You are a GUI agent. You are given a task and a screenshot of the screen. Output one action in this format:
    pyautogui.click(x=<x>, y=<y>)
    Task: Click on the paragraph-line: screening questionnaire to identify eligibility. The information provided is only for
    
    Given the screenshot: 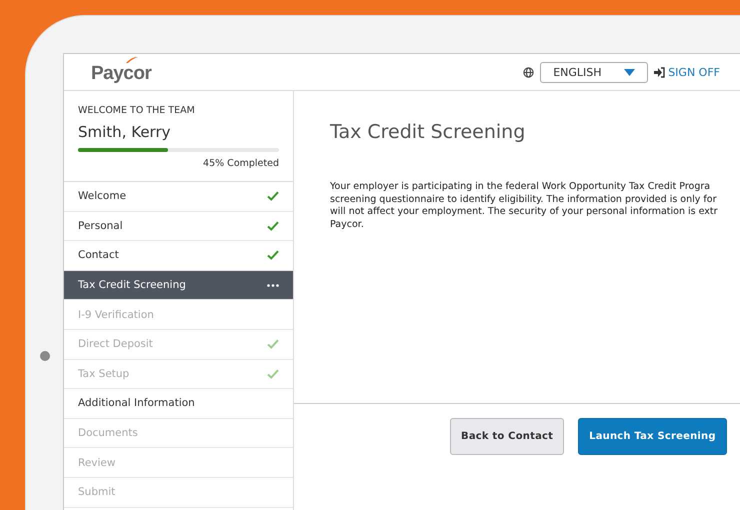 What is the action you would take?
    pyautogui.click(x=524, y=200)
    